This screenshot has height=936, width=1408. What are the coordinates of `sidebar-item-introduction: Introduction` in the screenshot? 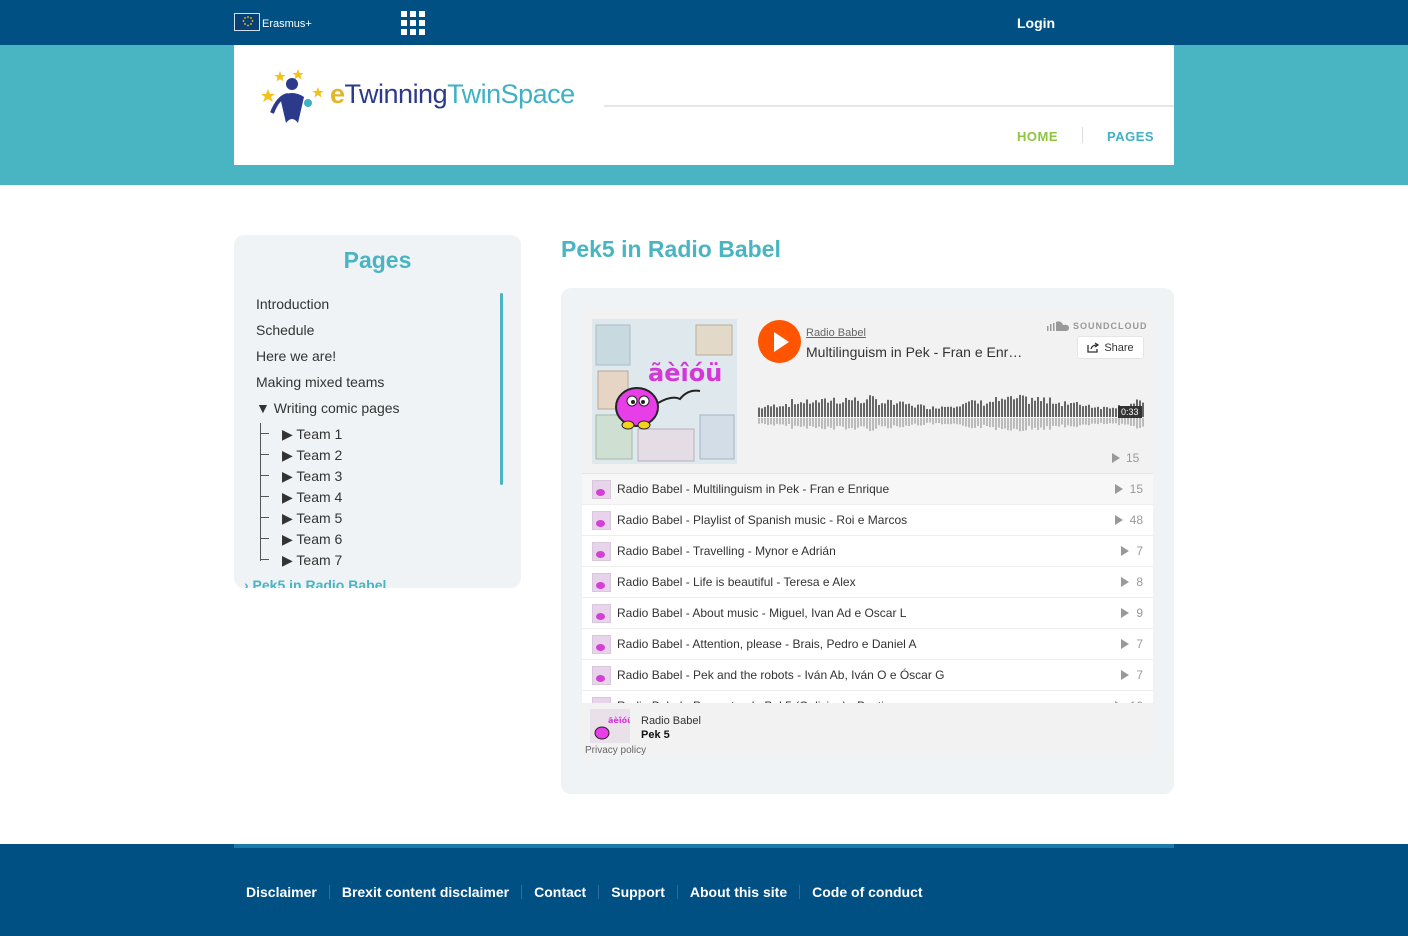 It's located at (292, 304).